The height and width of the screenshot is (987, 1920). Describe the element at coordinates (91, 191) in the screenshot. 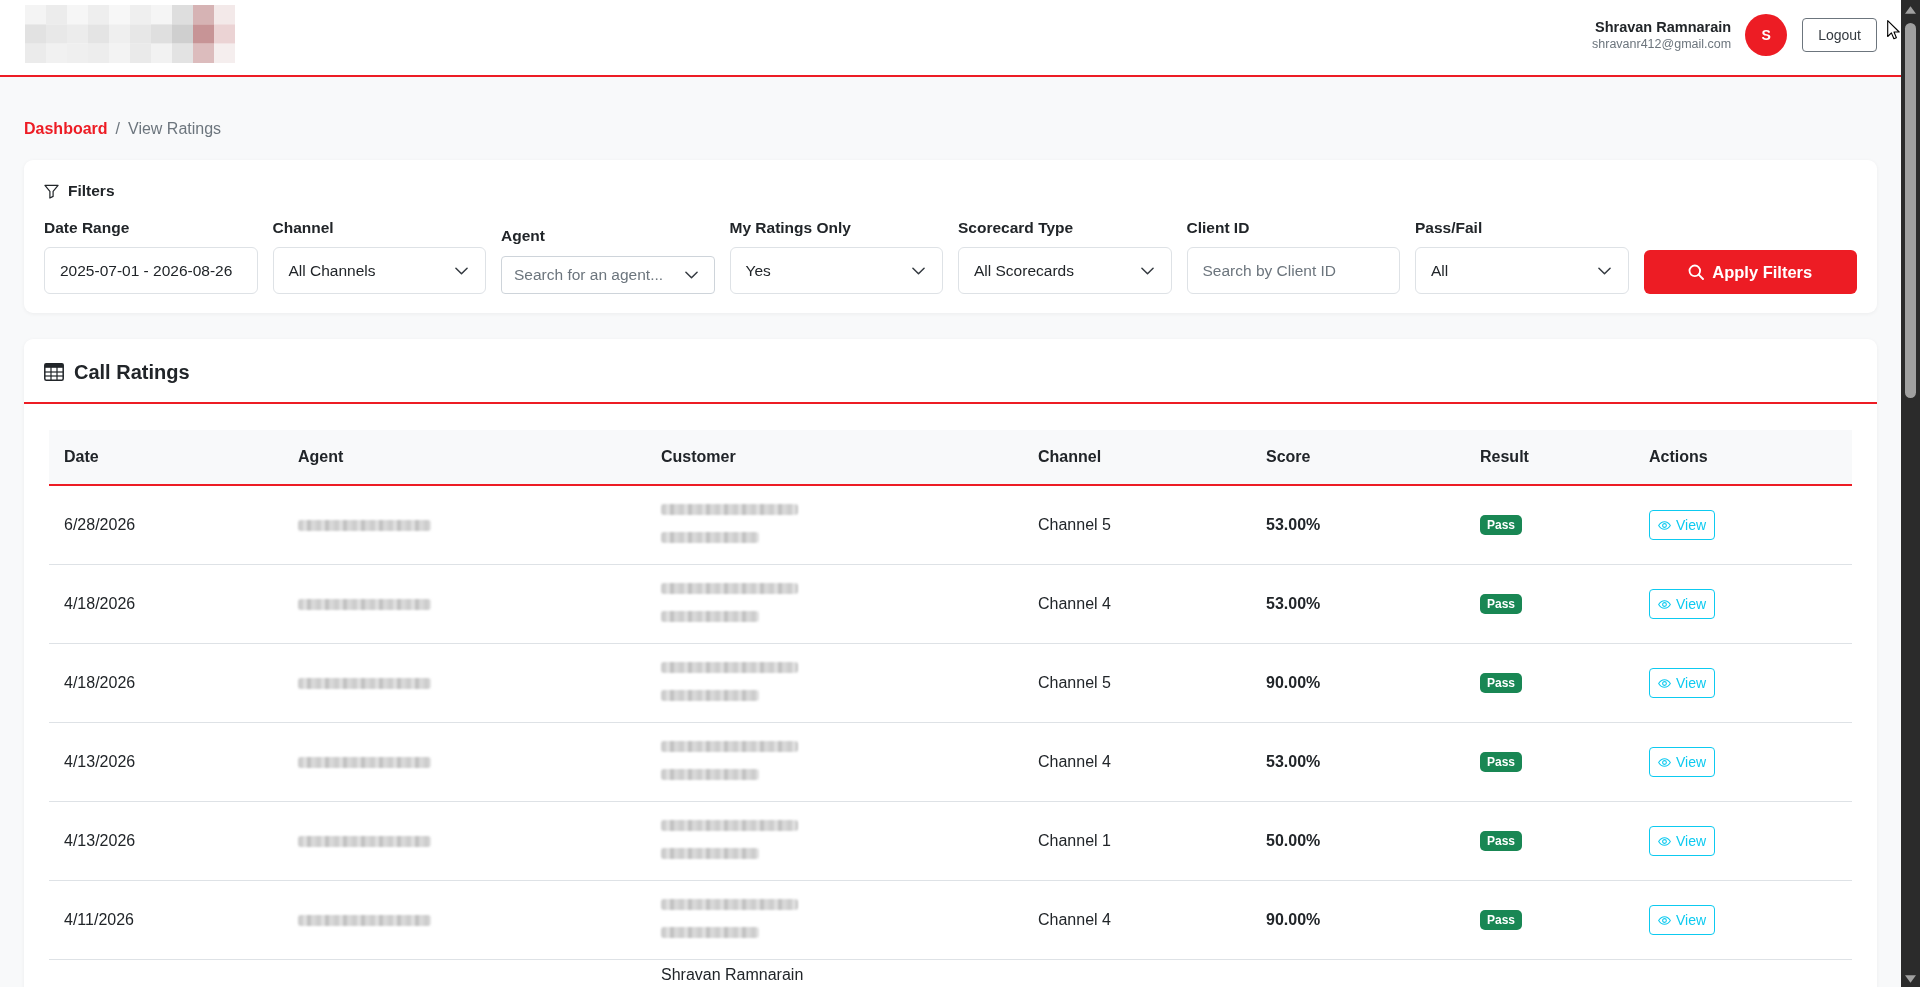

I see `filters-title: Filters` at that location.